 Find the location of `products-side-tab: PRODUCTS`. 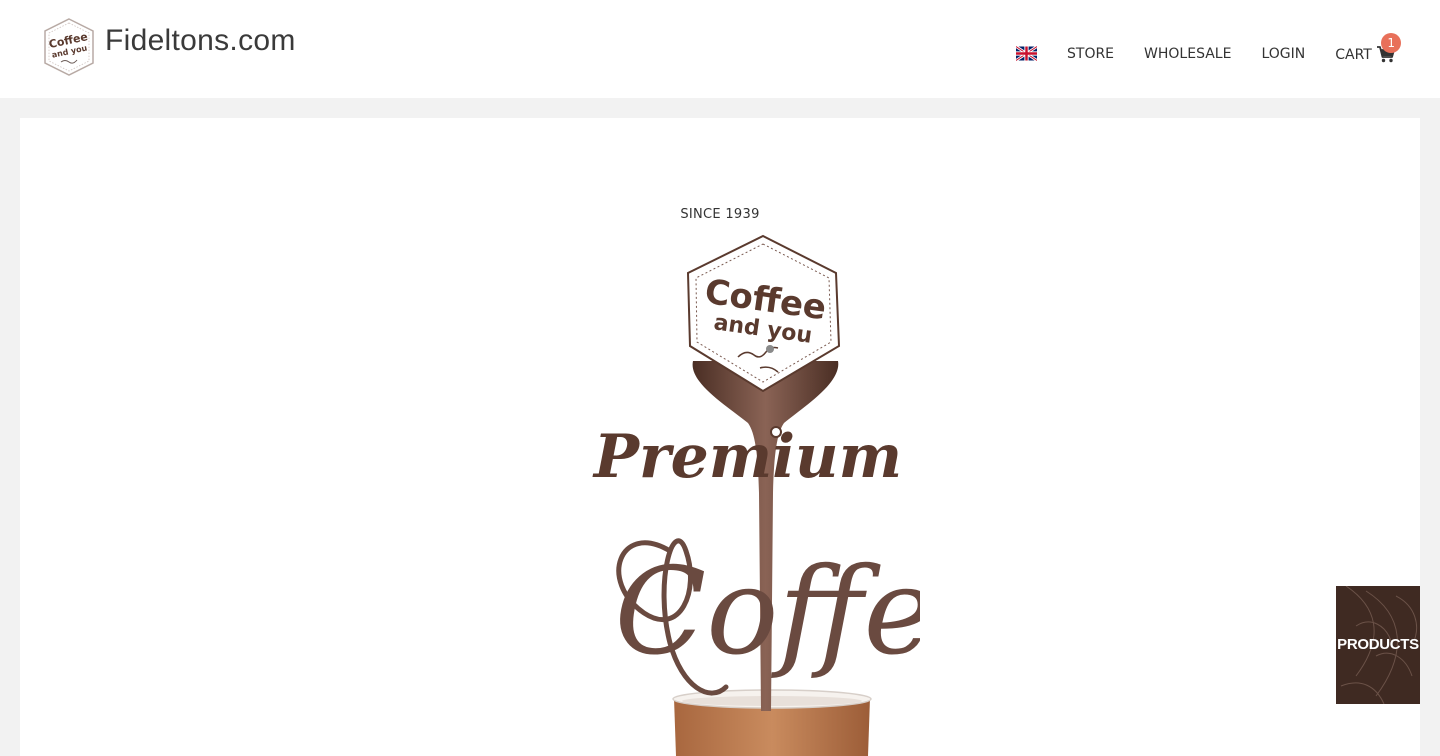

products-side-tab: PRODUCTS is located at coordinates (1378, 645).